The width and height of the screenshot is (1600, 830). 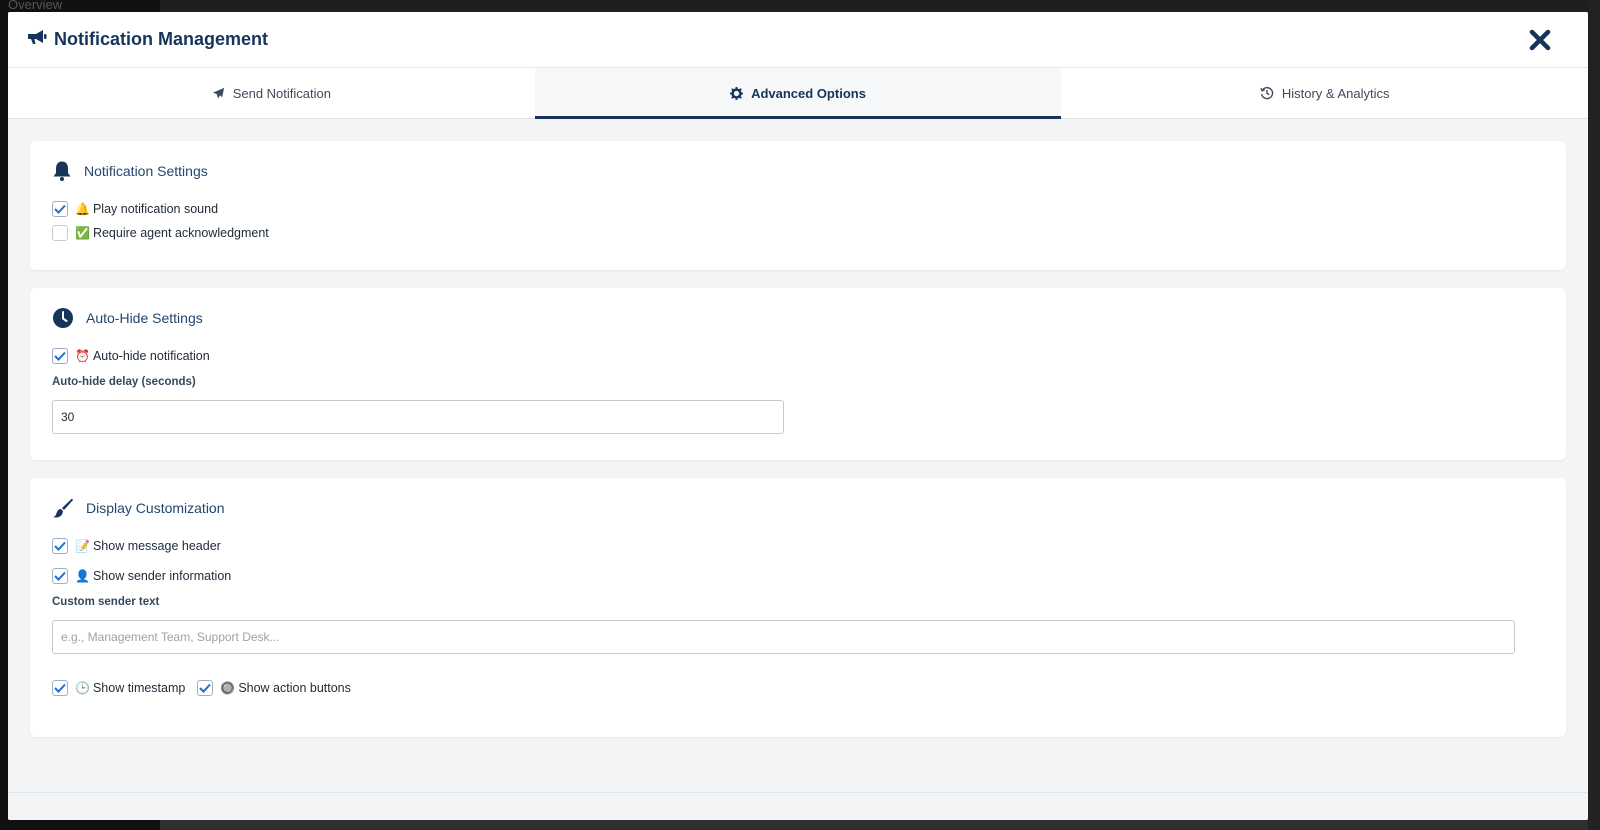 What do you see at coordinates (798, 171) in the screenshot?
I see `card-title: Notification Settings` at bounding box center [798, 171].